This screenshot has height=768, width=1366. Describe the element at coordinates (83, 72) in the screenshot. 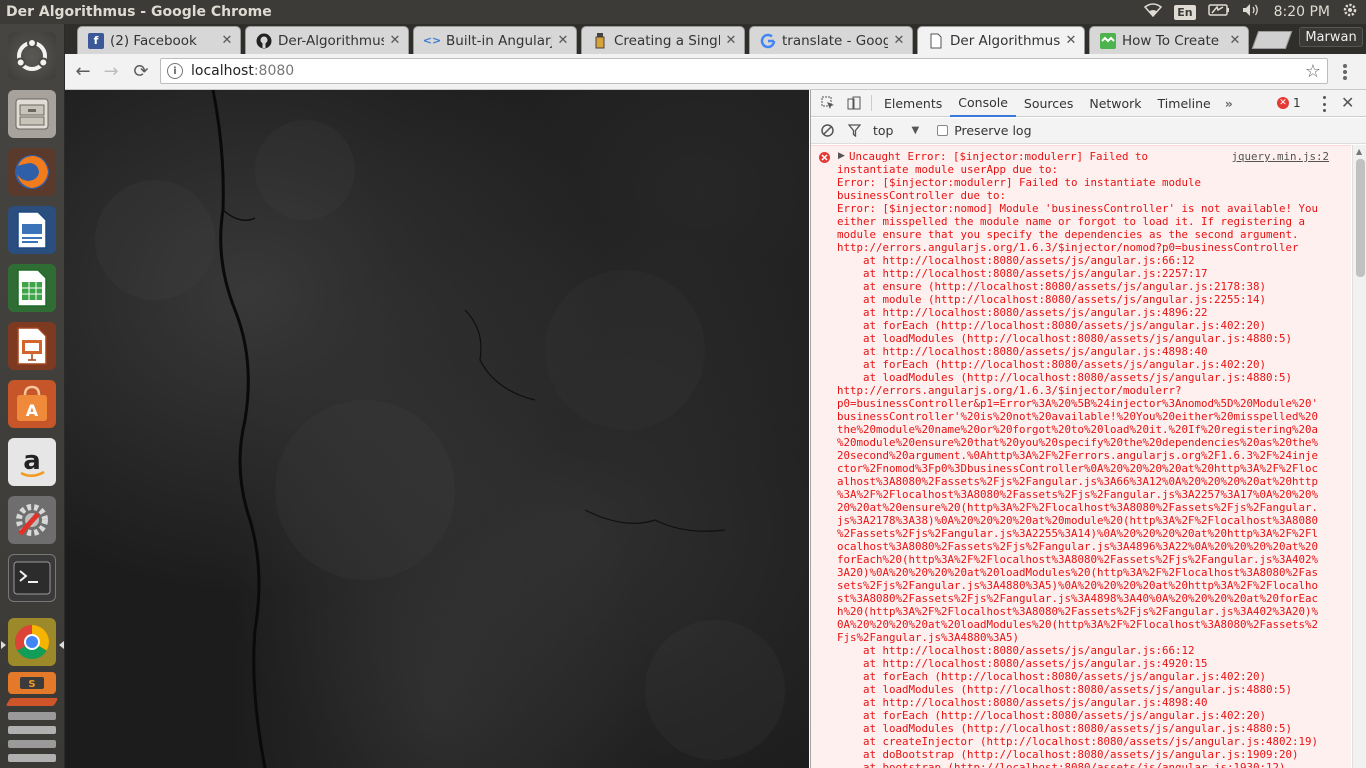

I see `back-arrow-icon: ←` at that location.